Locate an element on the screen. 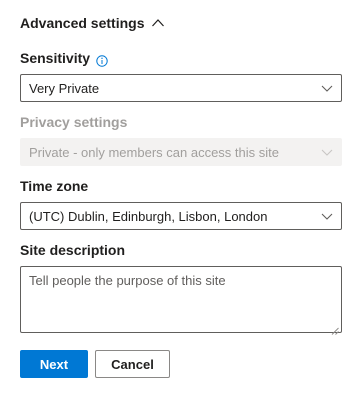  advanced-settings-title: Advanced settings is located at coordinates (82, 23).